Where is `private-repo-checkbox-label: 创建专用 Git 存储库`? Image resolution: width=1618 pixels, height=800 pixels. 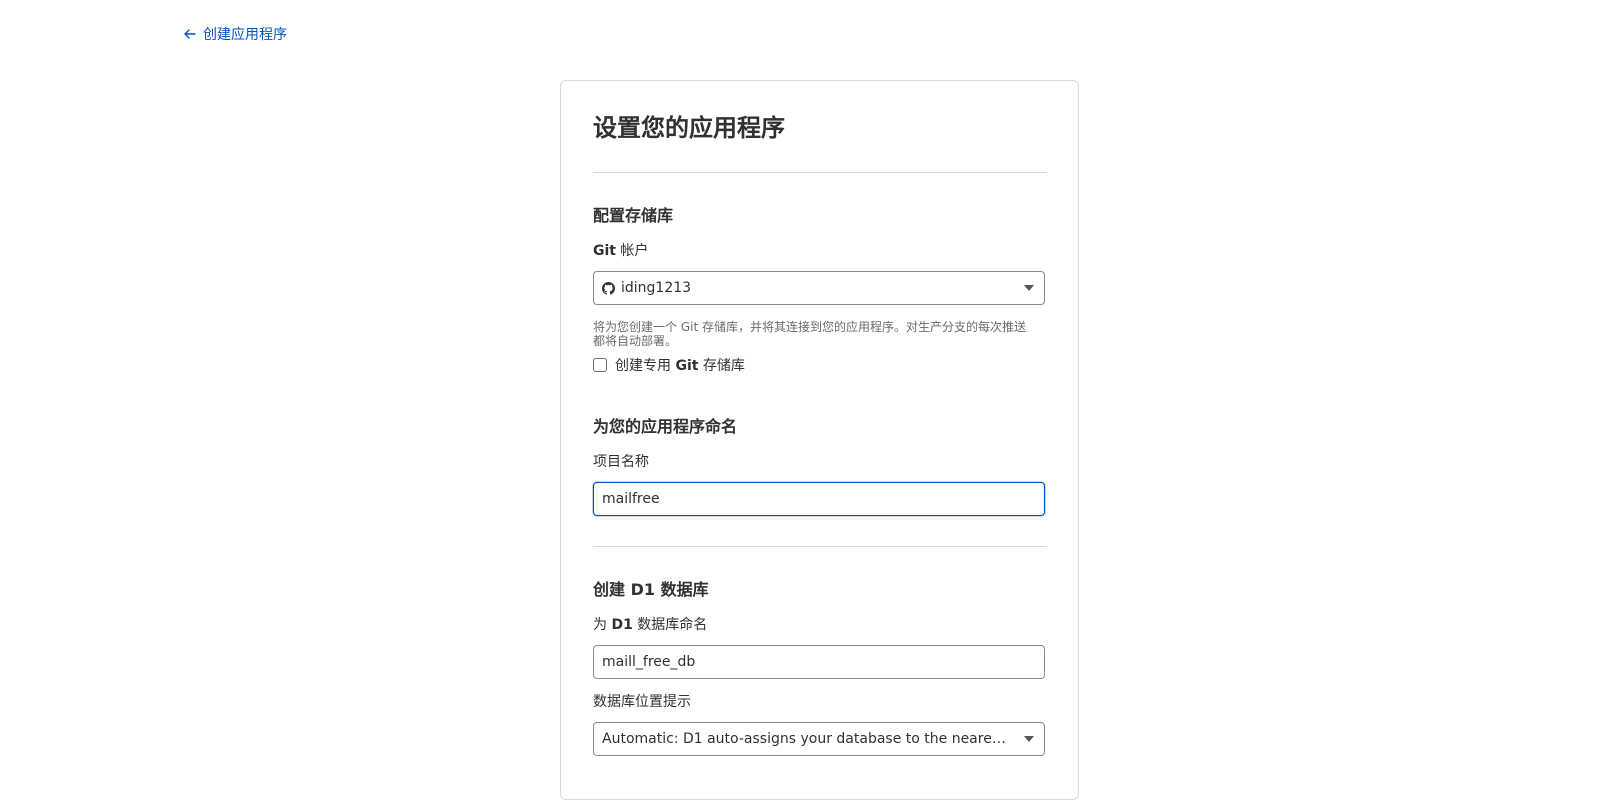 private-repo-checkbox-label: 创建专用 Git 存储库 is located at coordinates (680, 365).